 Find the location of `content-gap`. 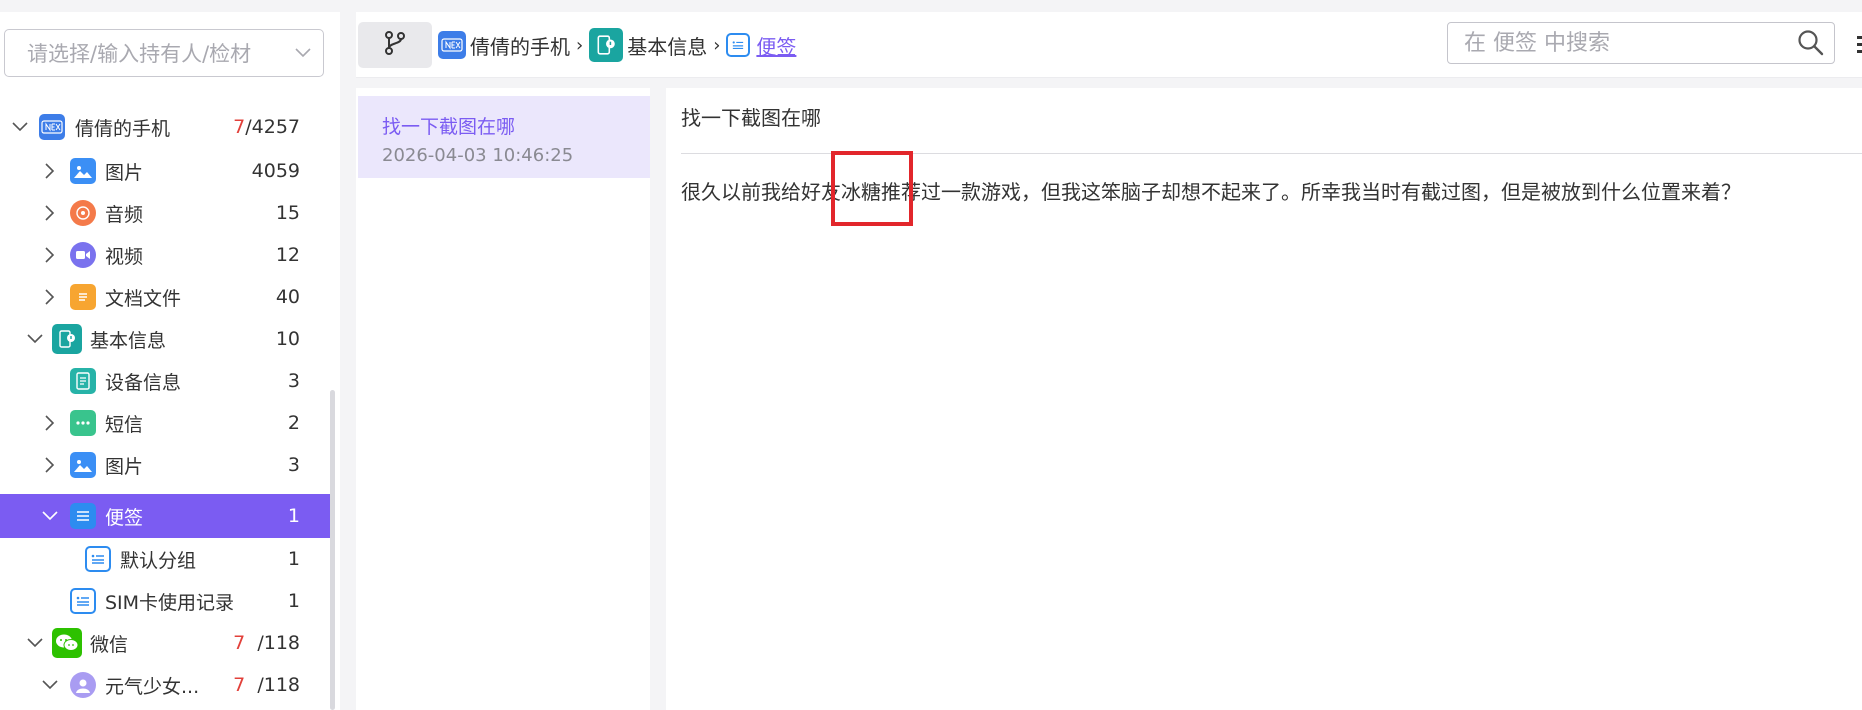

content-gap is located at coordinates (1109, 83).